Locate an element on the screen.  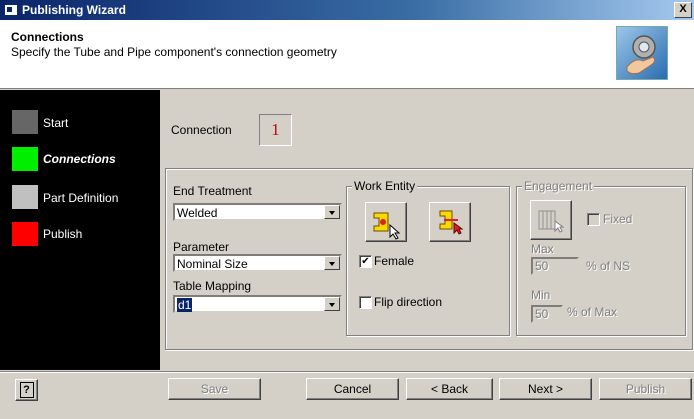
select-work-entity-button is located at coordinates (386, 222).